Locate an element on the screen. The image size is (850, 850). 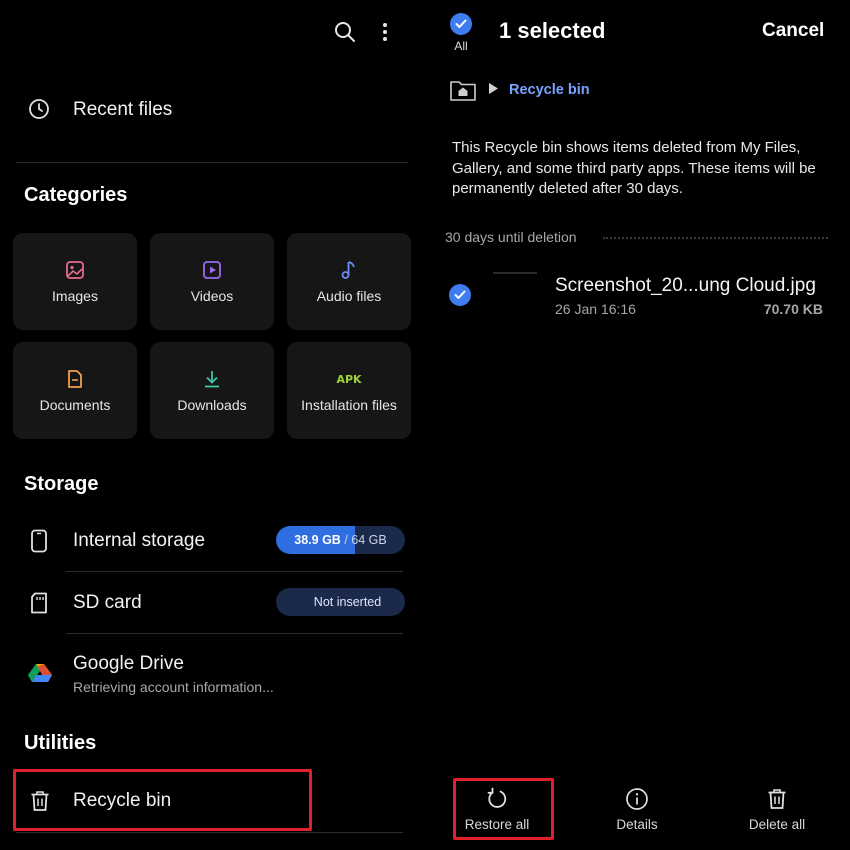
sd-card-status-pill: Not inserted is located at coordinates (340, 602).